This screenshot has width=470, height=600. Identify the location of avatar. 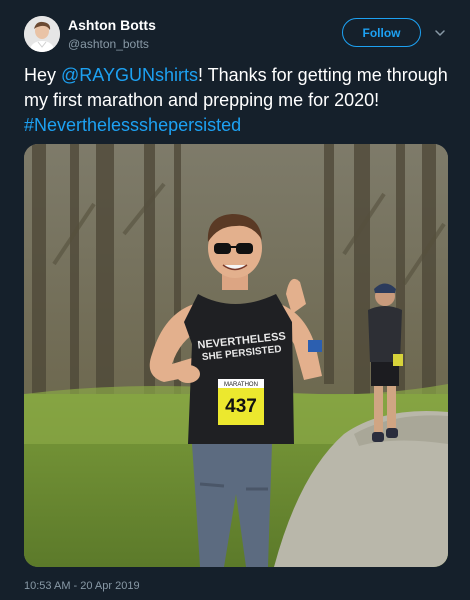
(42, 34).